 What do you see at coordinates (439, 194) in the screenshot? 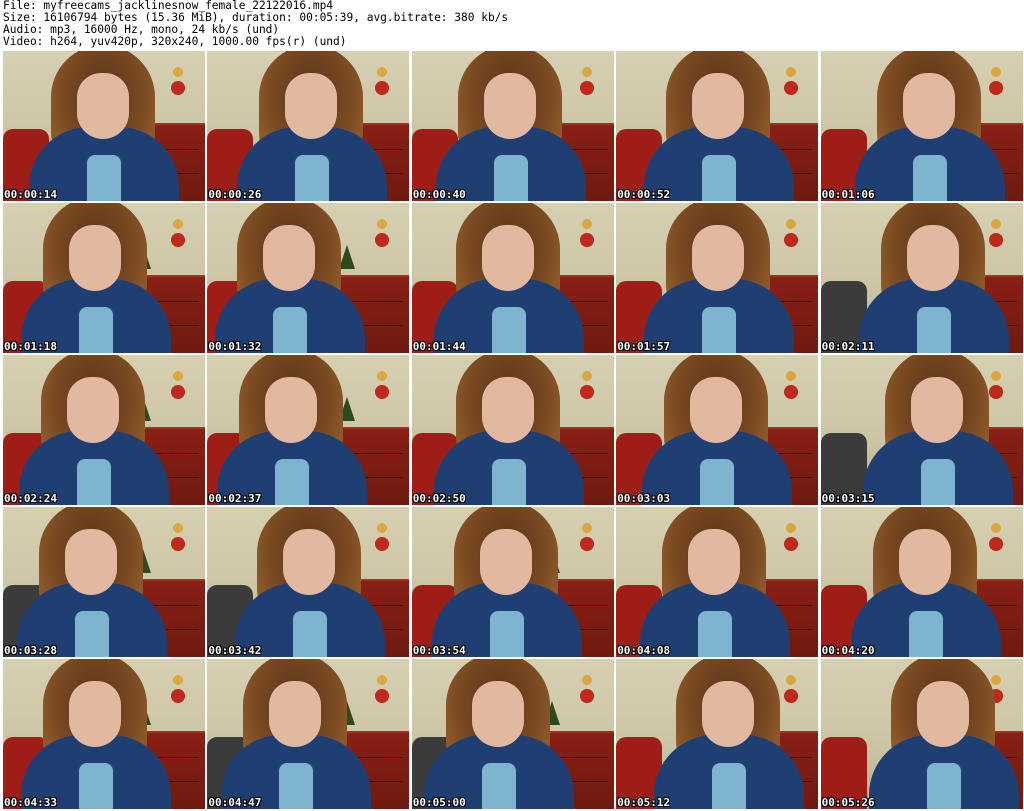
I see `frame-timestamp: 00:00:40` at bounding box center [439, 194].